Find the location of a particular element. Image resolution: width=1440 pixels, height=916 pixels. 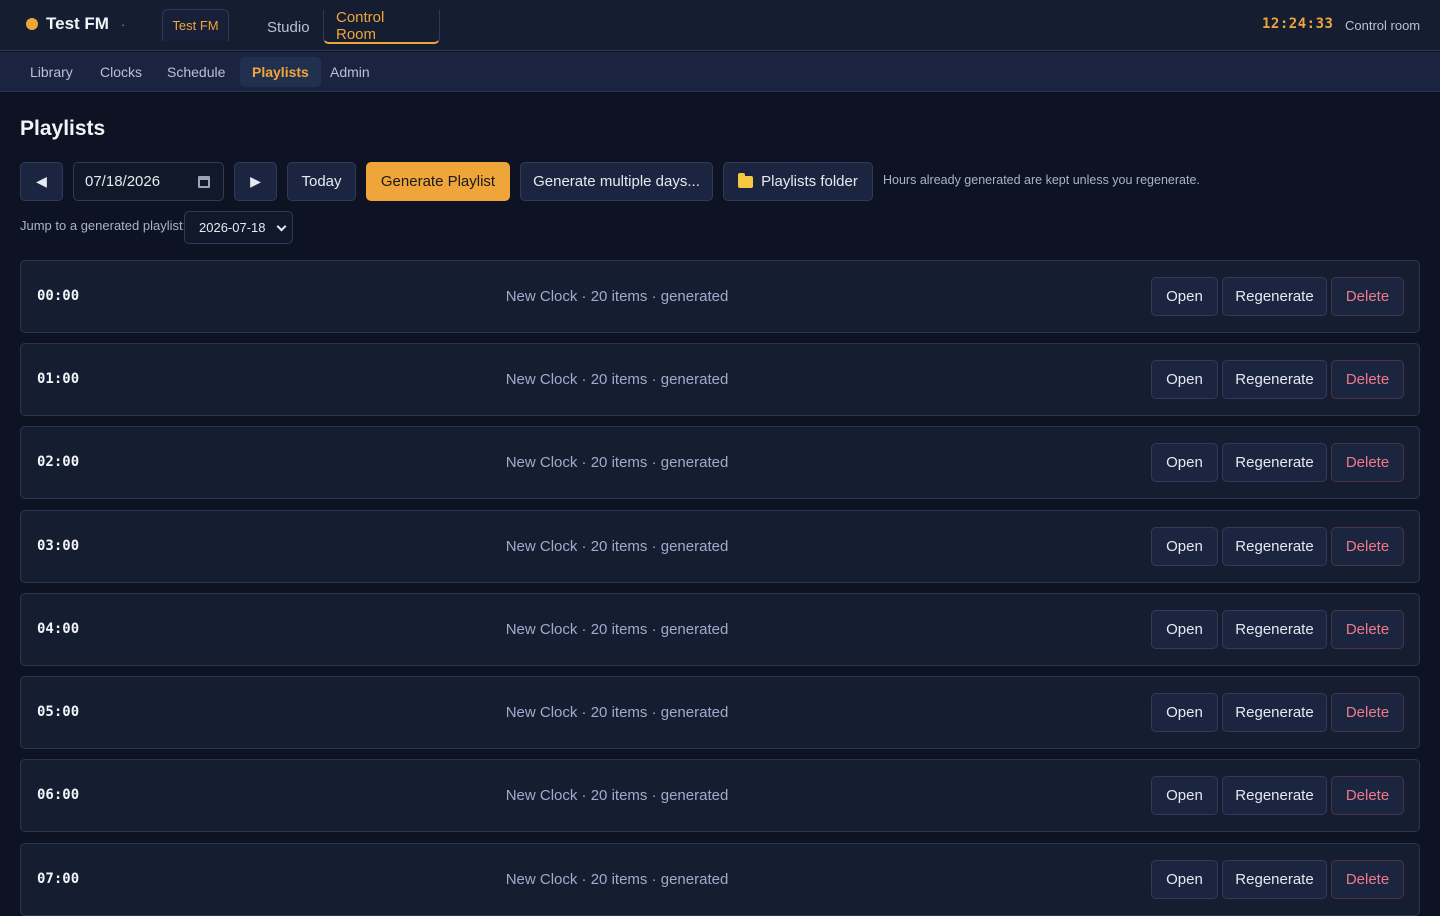

status-dot-icon is located at coordinates (32, 24).